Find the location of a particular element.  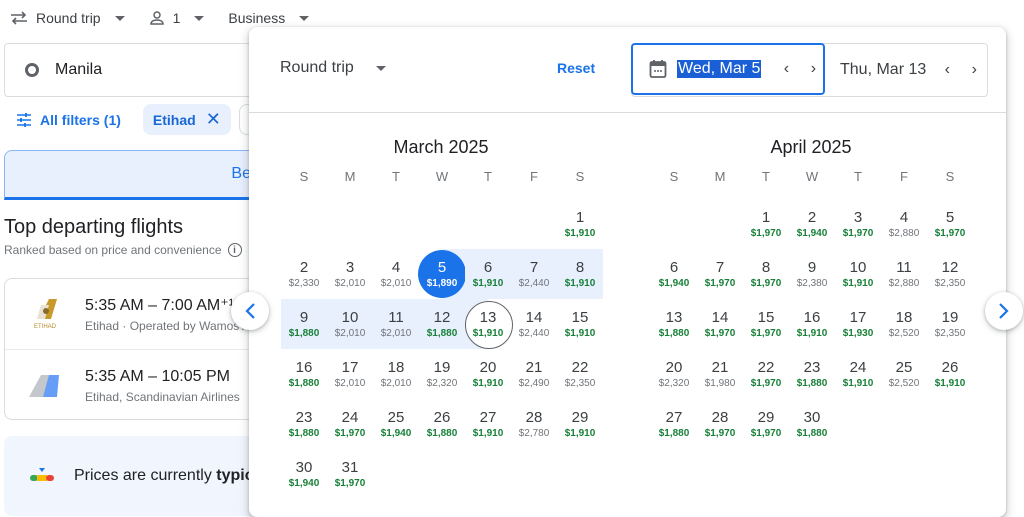

airline-filter-chip: Etihad ✕ is located at coordinates (187, 119).